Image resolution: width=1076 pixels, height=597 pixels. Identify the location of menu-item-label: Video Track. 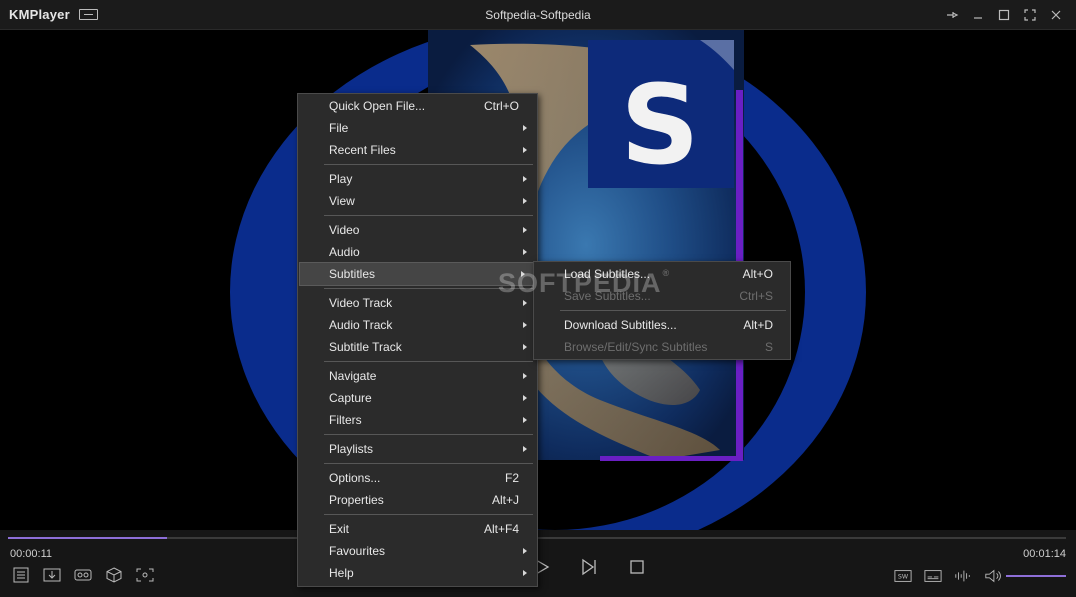
(361, 303).